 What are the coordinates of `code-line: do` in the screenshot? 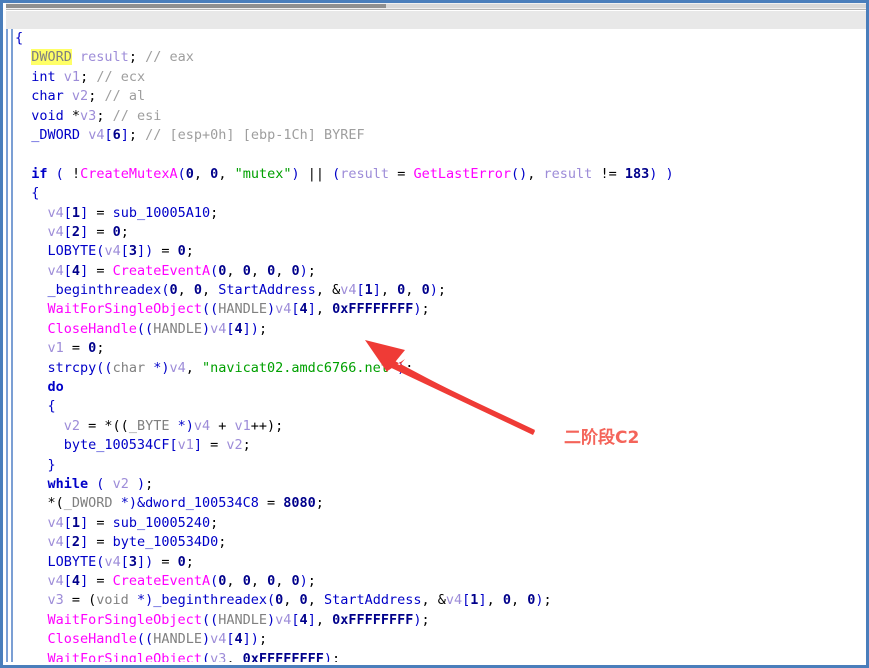 It's located at (439, 387).